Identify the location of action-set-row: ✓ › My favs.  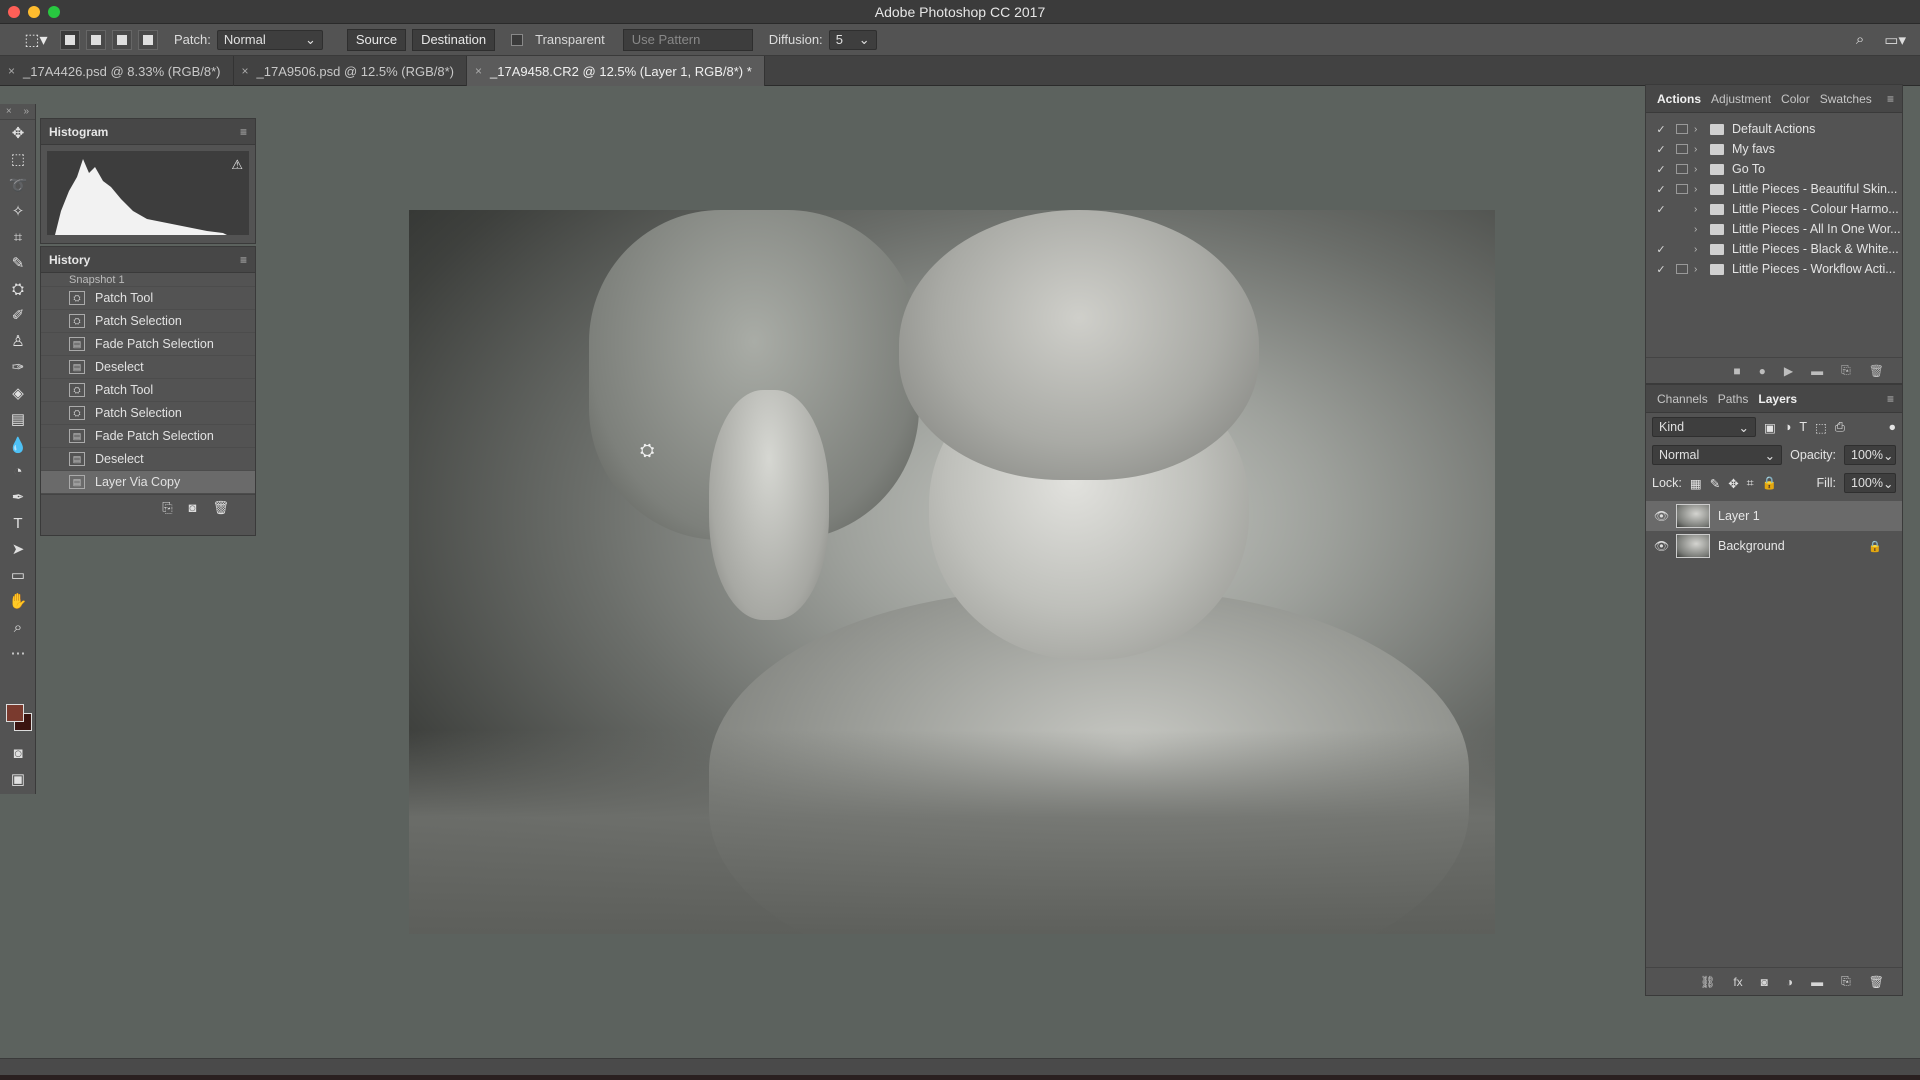
(1774, 149).